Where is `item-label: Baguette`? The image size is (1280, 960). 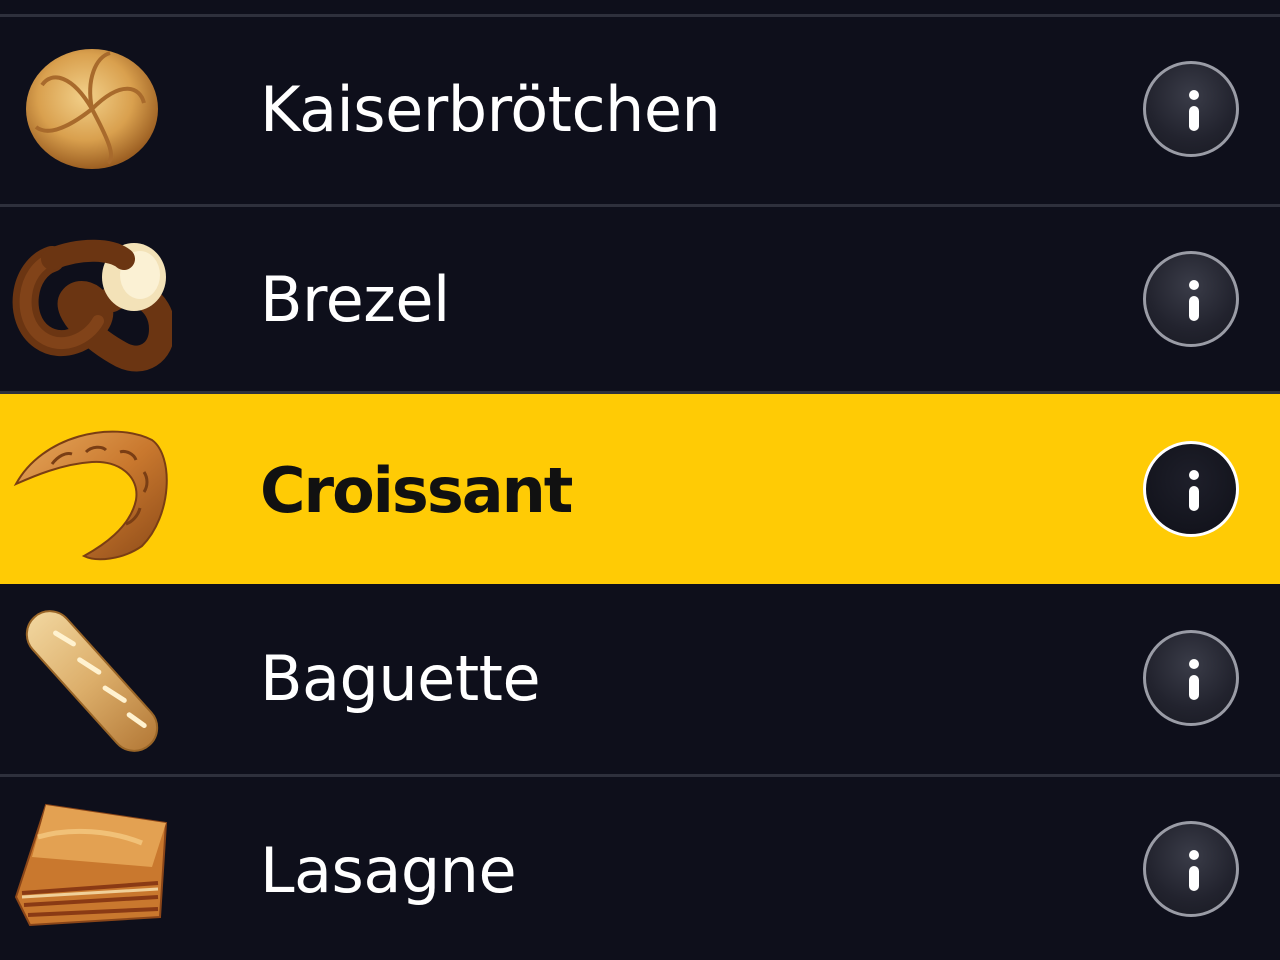
item-label: Baguette is located at coordinates (400, 678).